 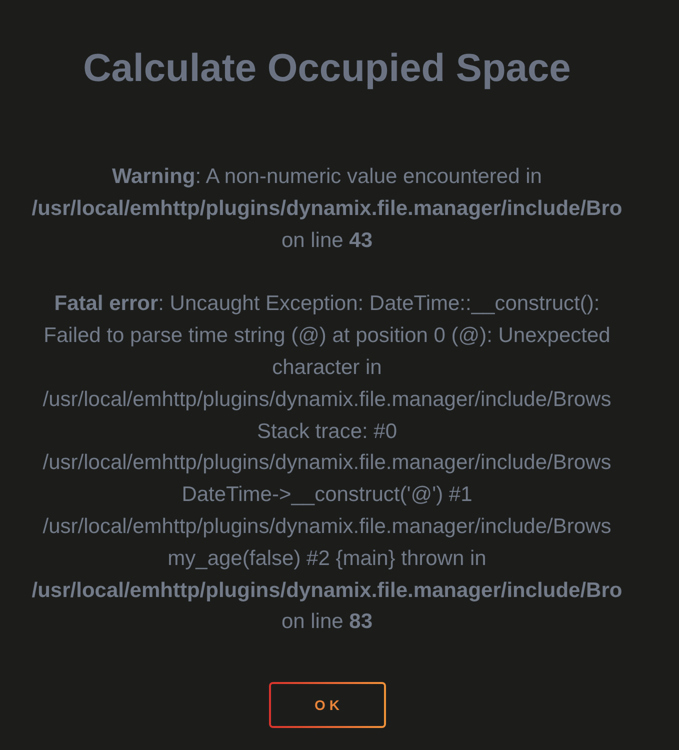 What do you see at coordinates (327, 209) in the screenshot?
I see `warning-message: Warning: A non-numeric value encountered in /usr/local/emhttp/plugins/dynamix.file.manager/include/Bro on line 43` at bounding box center [327, 209].